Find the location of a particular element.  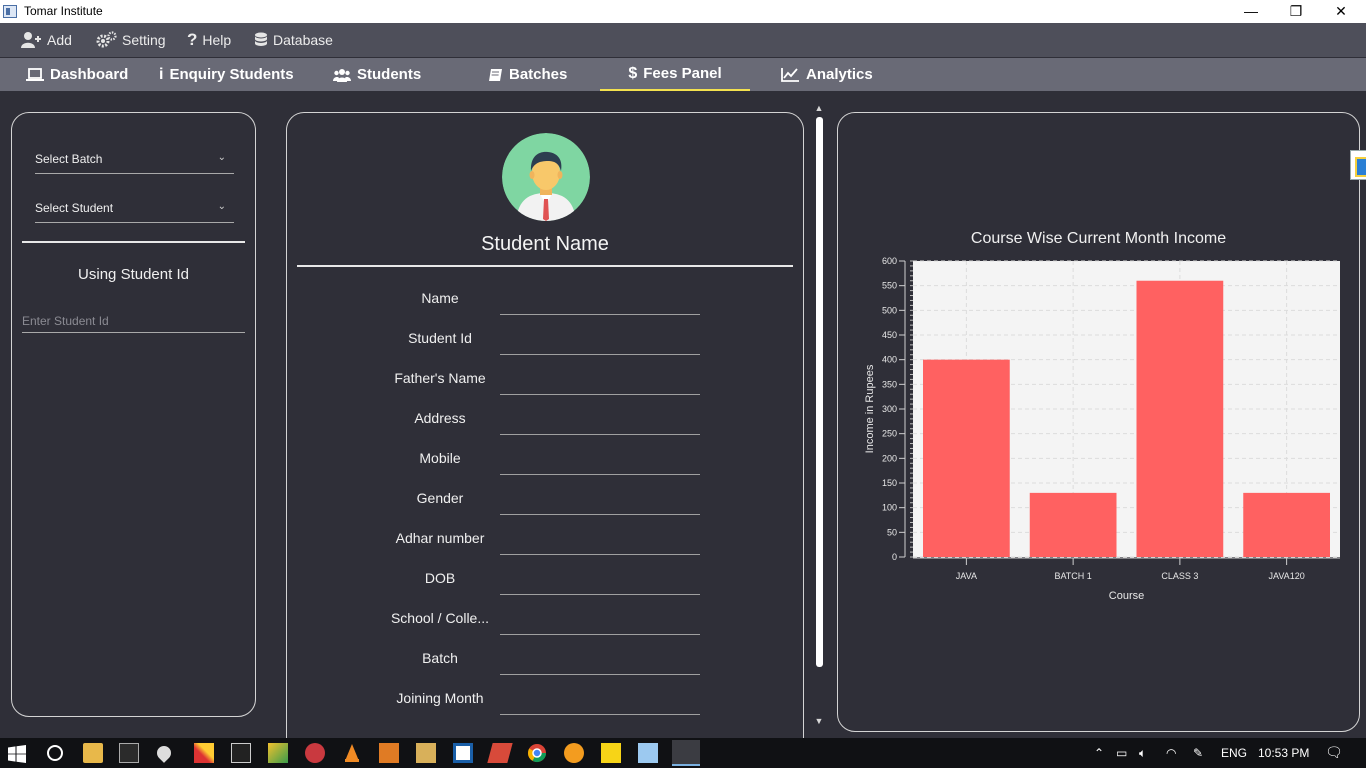

wifi-icon: ◠ is located at coordinates (1171, 753).